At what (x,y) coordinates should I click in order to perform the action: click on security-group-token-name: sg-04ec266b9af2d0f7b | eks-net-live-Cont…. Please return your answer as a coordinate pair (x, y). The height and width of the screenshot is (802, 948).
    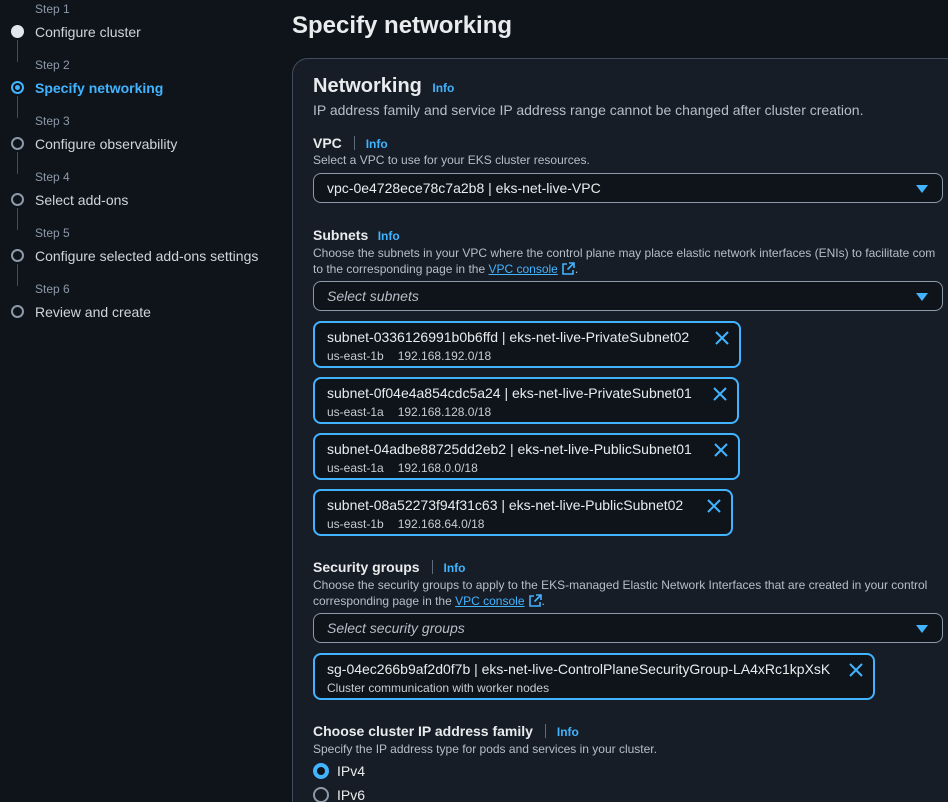
    Looking at the image, I should click on (579, 669).